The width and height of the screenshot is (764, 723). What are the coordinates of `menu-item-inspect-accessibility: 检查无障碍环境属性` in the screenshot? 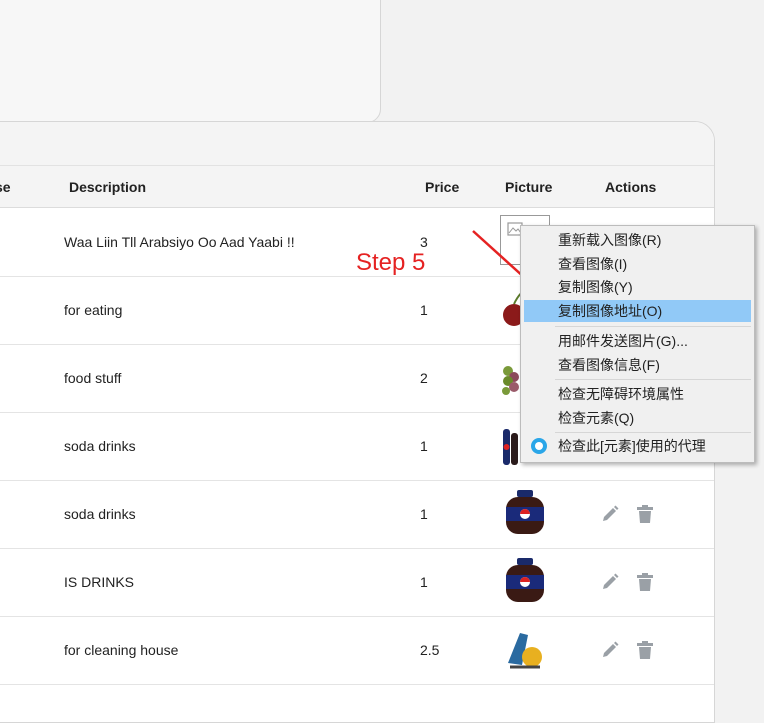 It's located at (637, 394).